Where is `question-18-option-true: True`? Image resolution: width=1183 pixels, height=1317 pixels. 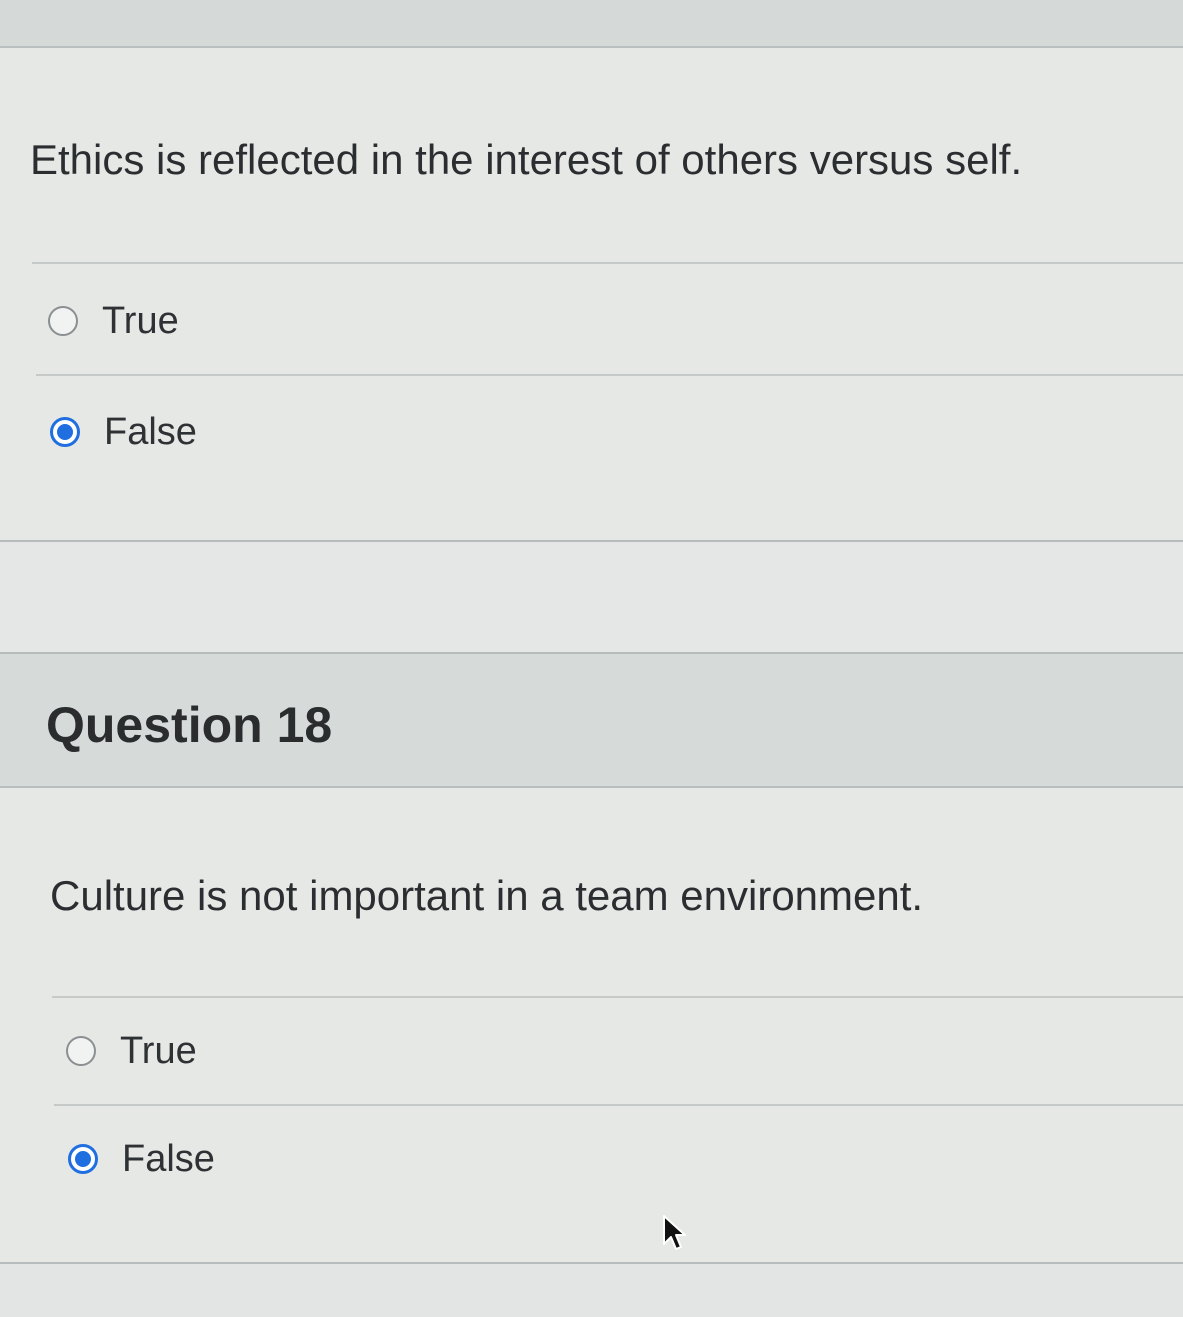
question-18-option-true: True is located at coordinates (131, 1051).